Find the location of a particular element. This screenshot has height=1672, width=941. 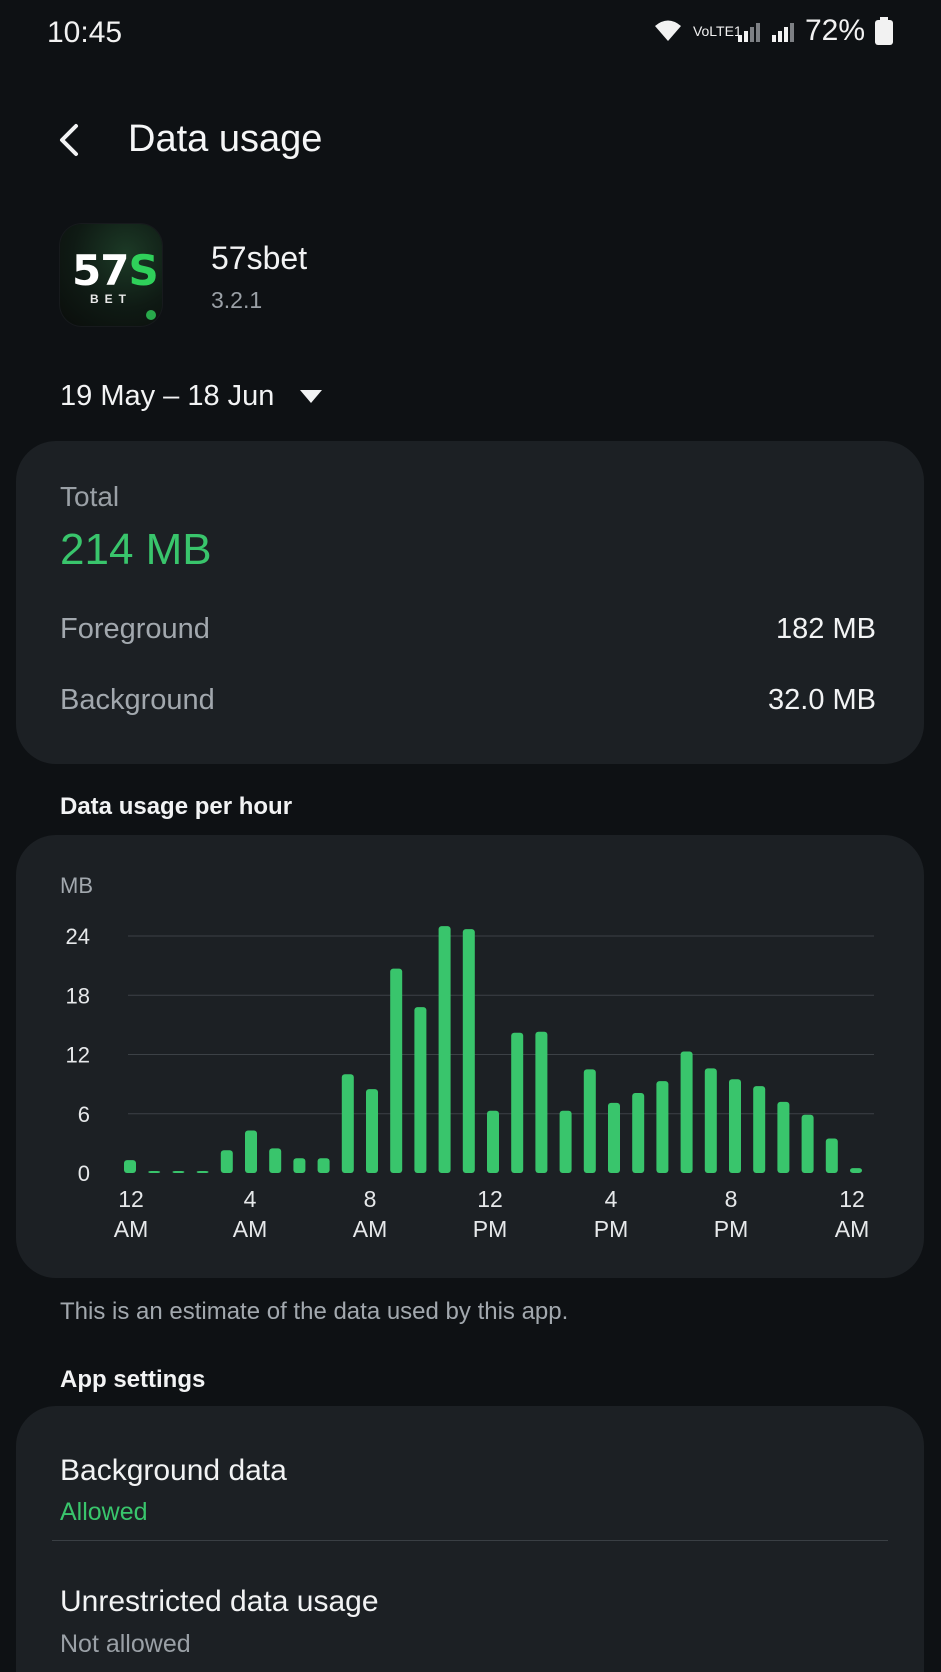

back-chevron-icon is located at coordinates (69, 140).